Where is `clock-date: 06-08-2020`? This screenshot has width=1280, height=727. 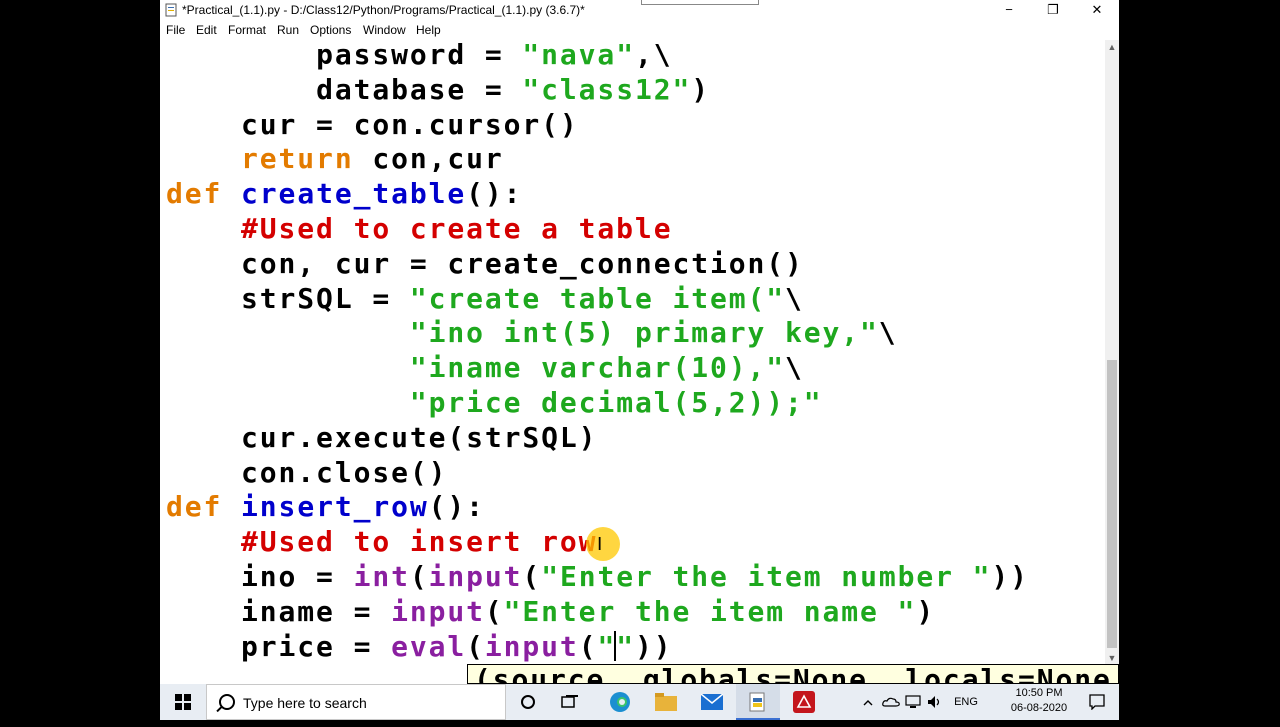 clock-date: 06-08-2020 is located at coordinates (1039, 708).